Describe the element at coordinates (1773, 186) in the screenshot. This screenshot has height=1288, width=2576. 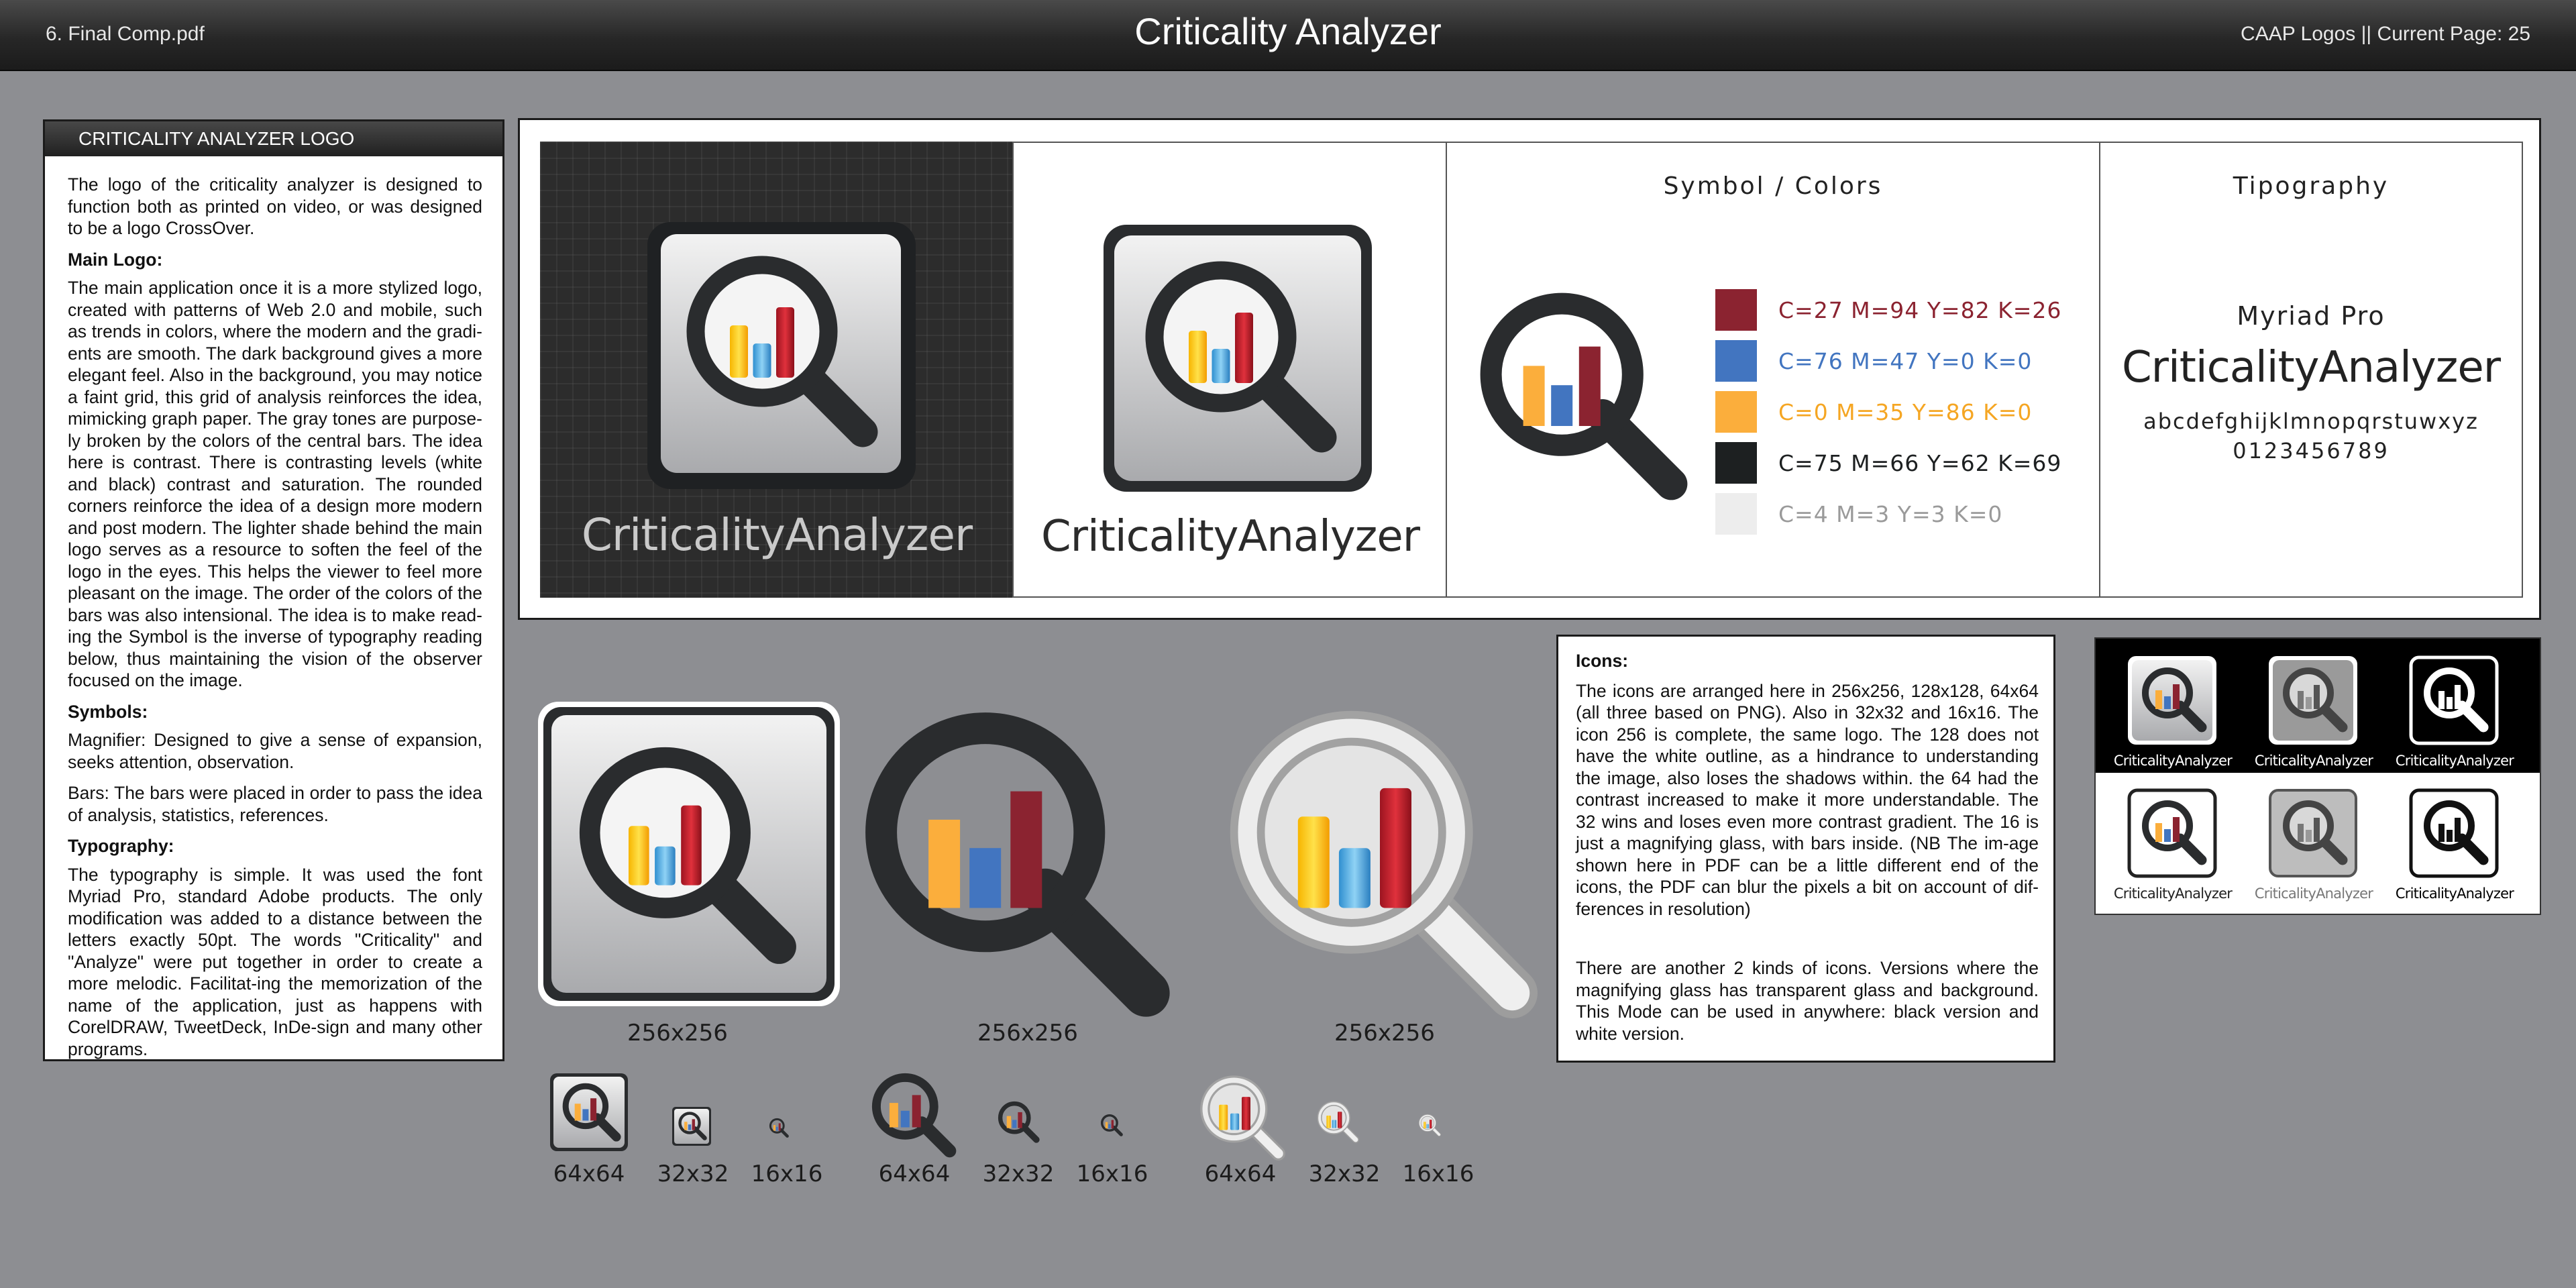
I see `colors-title: Symbol / Colors` at that location.